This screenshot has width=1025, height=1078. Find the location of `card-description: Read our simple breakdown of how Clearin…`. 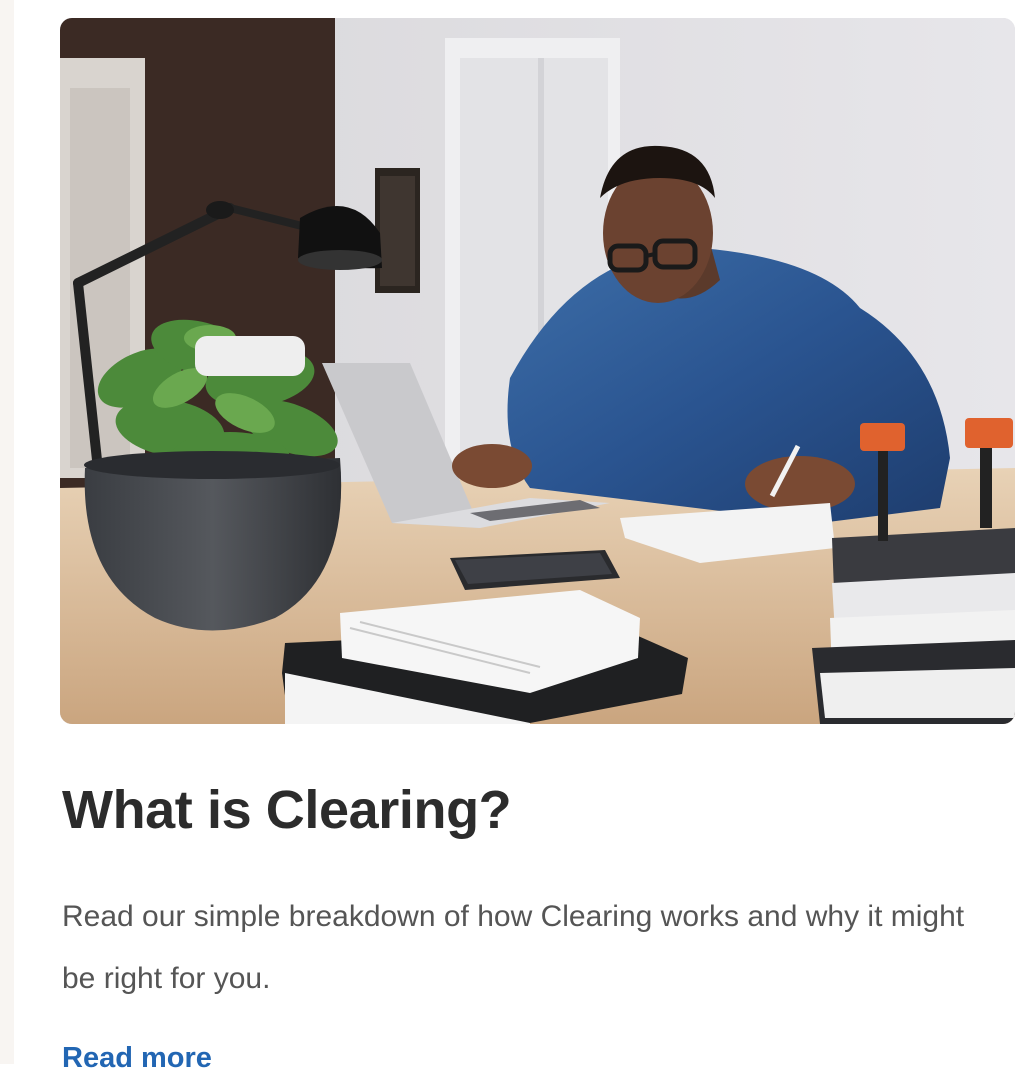

card-description: Read our simple breakdown of how Clearin… is located at coordinates (513, 947).